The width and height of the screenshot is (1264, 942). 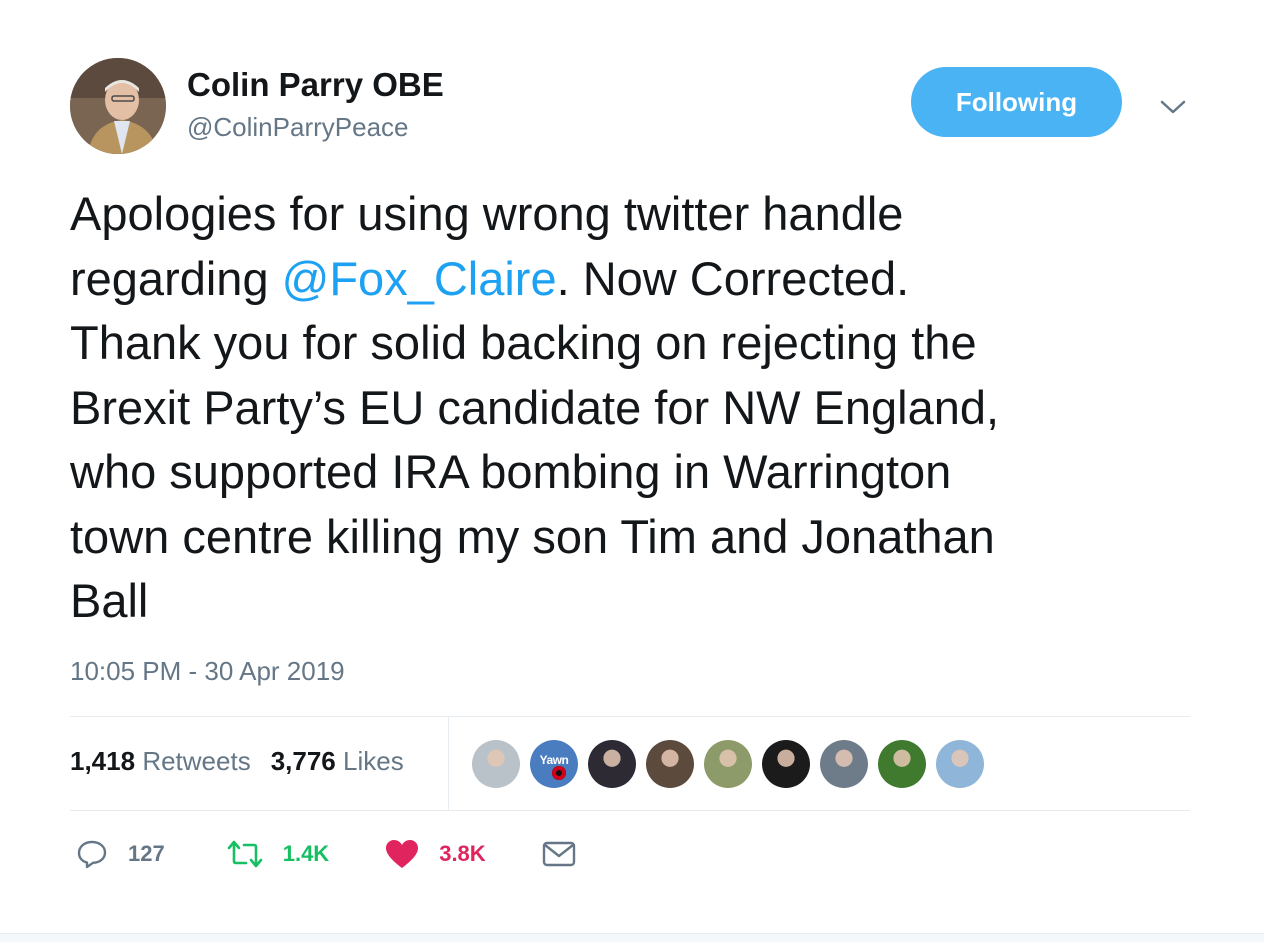 What do you see at coordinates (419, 278) in the screenshot?
I see `mention-link: @Fox_Claire` at bounding box center [419, 278].